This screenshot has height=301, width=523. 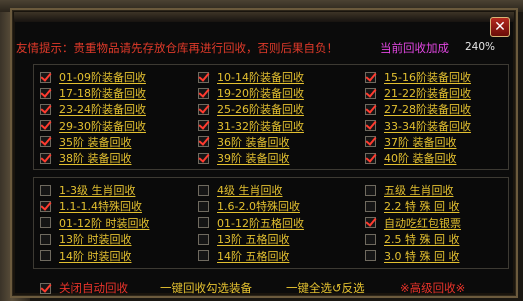 What do you see at coordinates (102, 109) in the screenshot?
I see `option-label: 23-24阶装备回收` at bounding box center [102, 109].